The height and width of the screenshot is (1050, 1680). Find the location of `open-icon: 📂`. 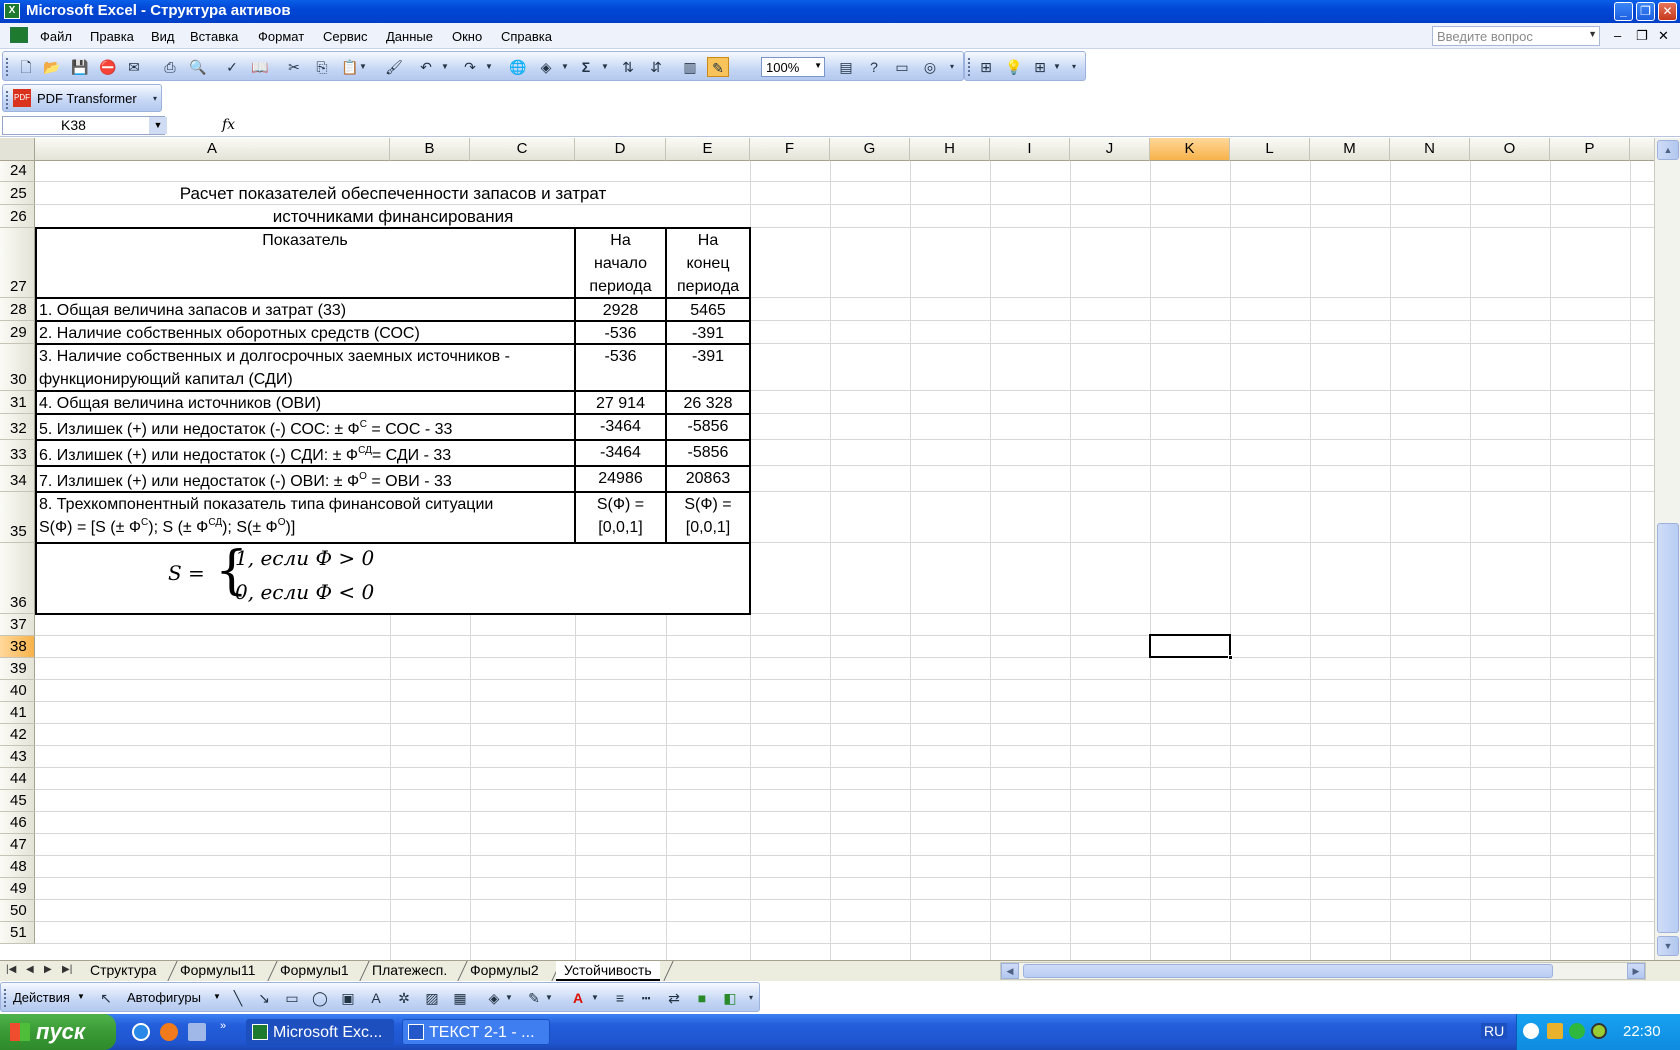

open-icon: 📂 is located at coordinates (52, 67).